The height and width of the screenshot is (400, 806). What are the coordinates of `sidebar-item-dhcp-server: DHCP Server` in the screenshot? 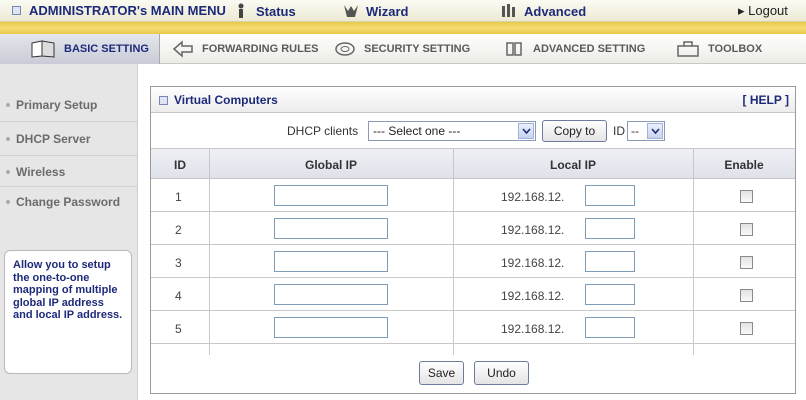 It's located at (48, 139).